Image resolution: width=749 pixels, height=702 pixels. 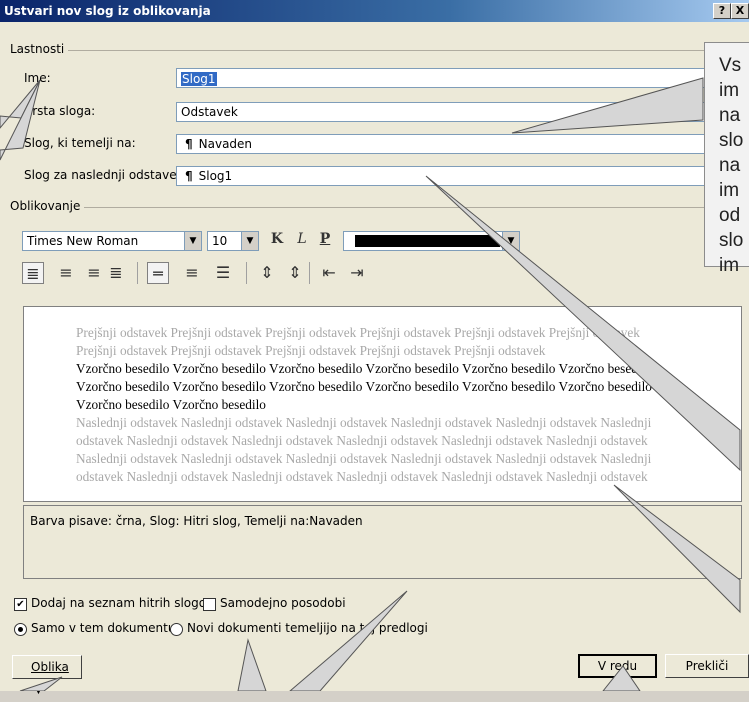 What do you see at coordinates (106, 175) in the screenshot?
I see `next-style-label: Slog za naslednji odstavek:` at bounding box center [106, 175].